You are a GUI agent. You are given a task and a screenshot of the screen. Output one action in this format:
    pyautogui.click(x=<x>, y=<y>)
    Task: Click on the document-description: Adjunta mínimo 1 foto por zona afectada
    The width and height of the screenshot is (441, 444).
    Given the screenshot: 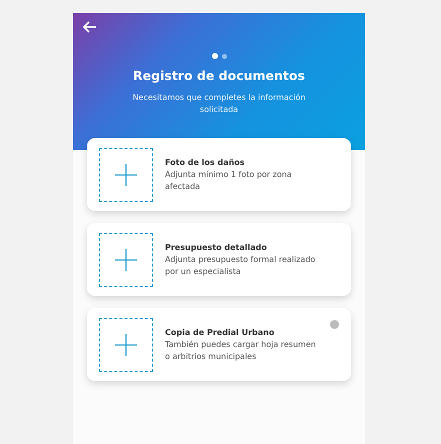 What is the action you would take?
    pyautogui.click(x=229, y=180)
    